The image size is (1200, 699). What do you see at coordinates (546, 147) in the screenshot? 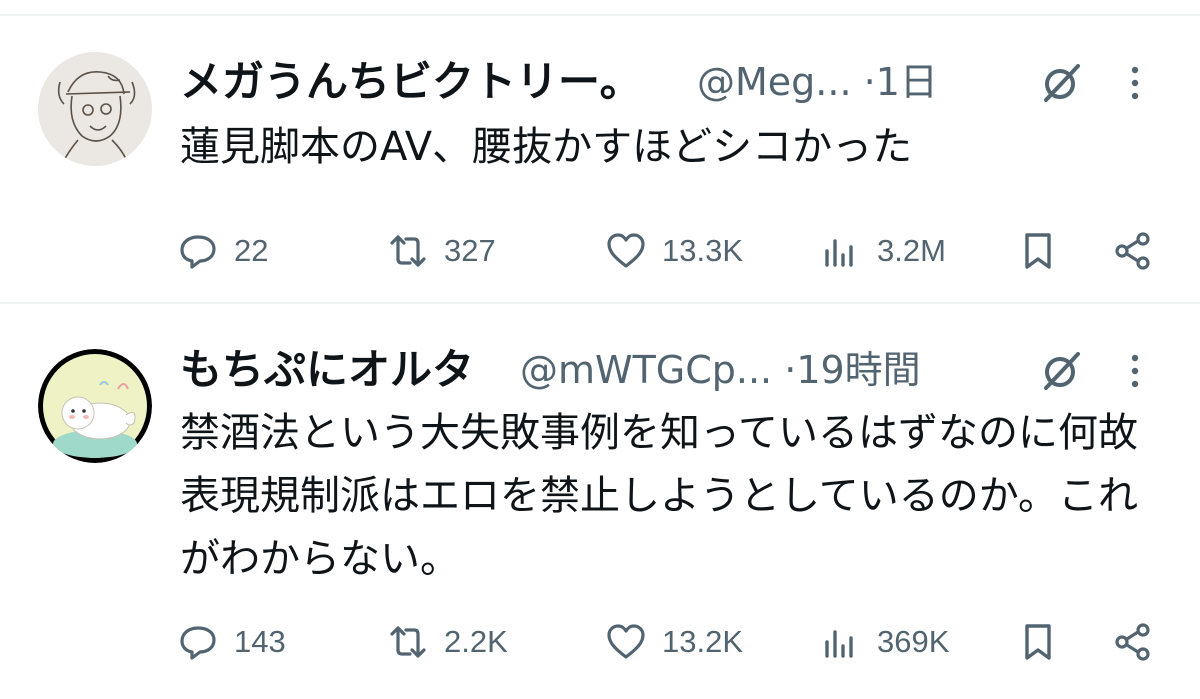
I see `tweet-text: 蓮見脚本のAV、腰抜かすほどシコかった` at bounding box center [546, 147].